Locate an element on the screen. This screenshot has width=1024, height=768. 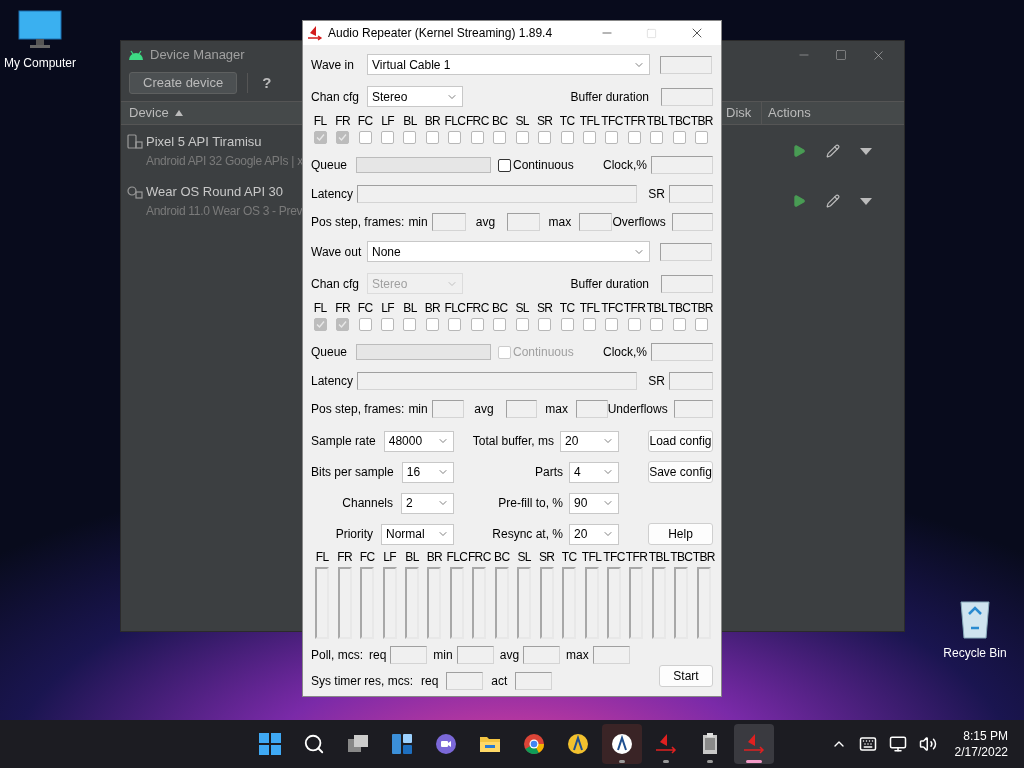
label: TFR is located at coordinates (634, 121).